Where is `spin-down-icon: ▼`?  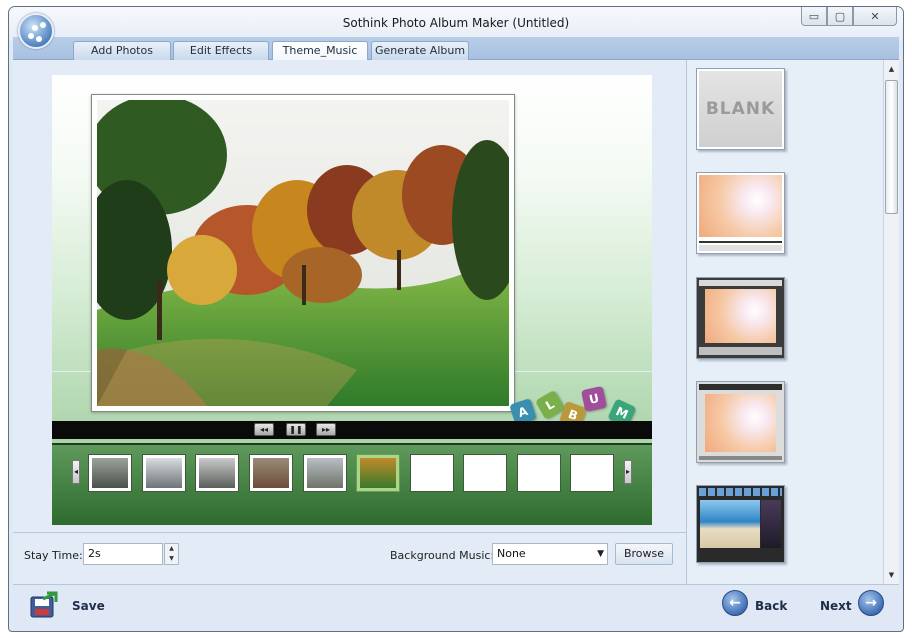 spin-down-icon: ▼ is located at coordinates (171, 559).